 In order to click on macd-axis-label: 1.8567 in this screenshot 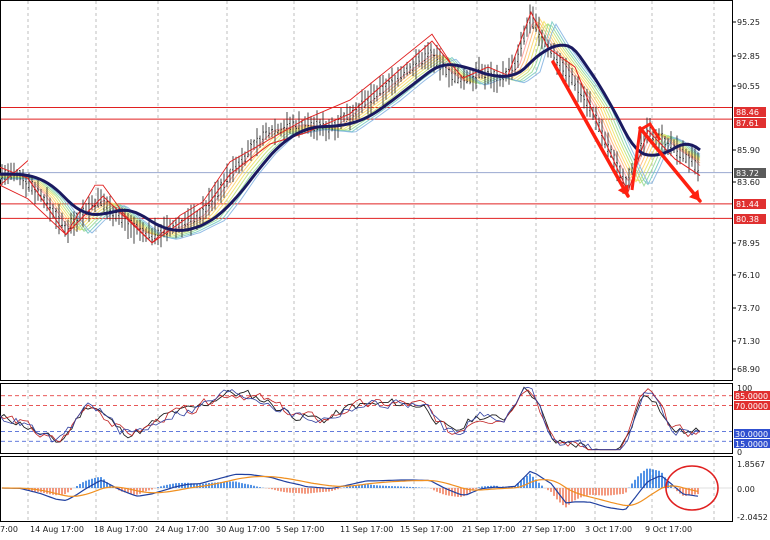, I will do `click(751, 464)`.